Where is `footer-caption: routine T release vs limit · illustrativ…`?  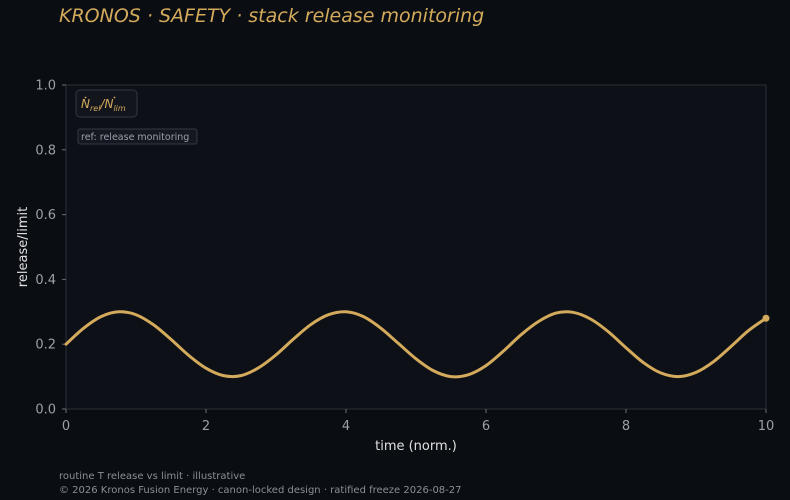 footer-caption: routine T release vs limit · illustrativ… is located at coordinates (152, 476).